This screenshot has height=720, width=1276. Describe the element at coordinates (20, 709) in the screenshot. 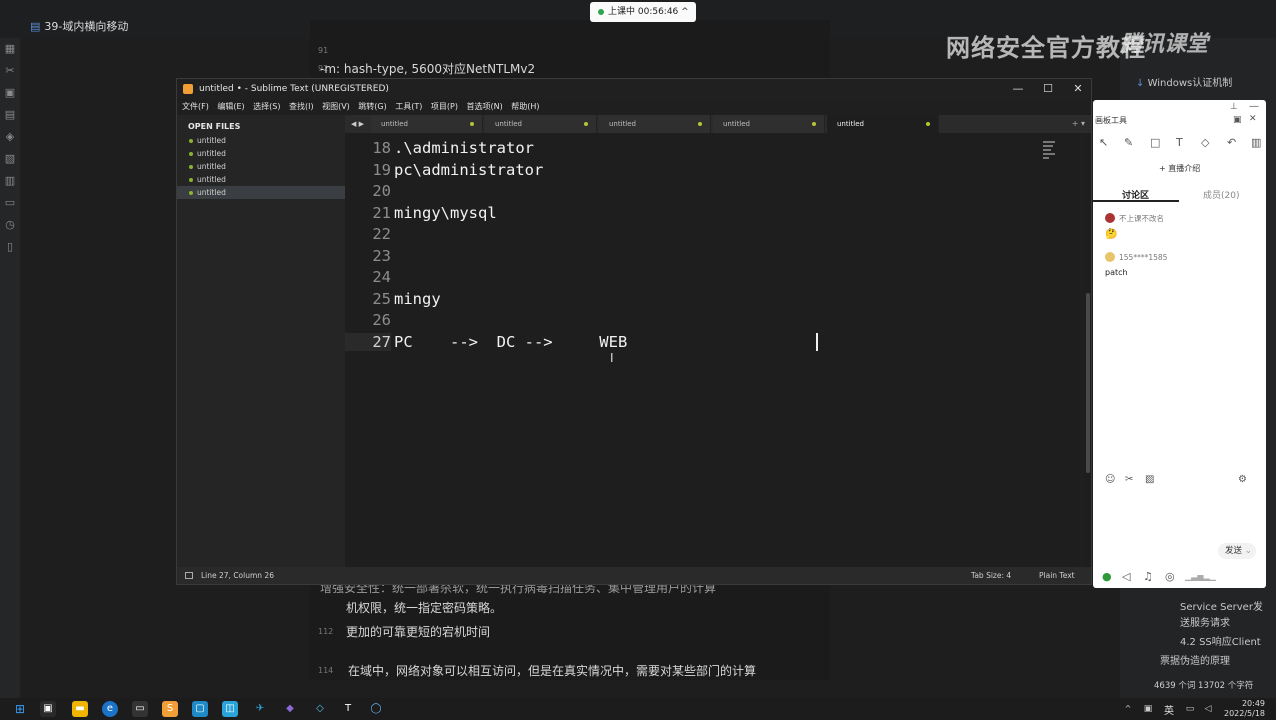

I see `windows-start-icon: ⊞` at that location.